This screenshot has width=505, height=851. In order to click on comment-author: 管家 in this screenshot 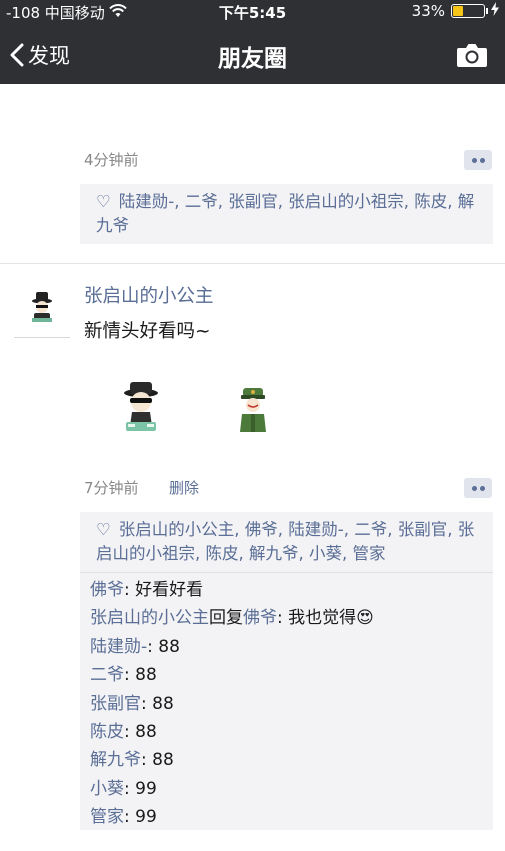, I will do `click(107, 817)`.